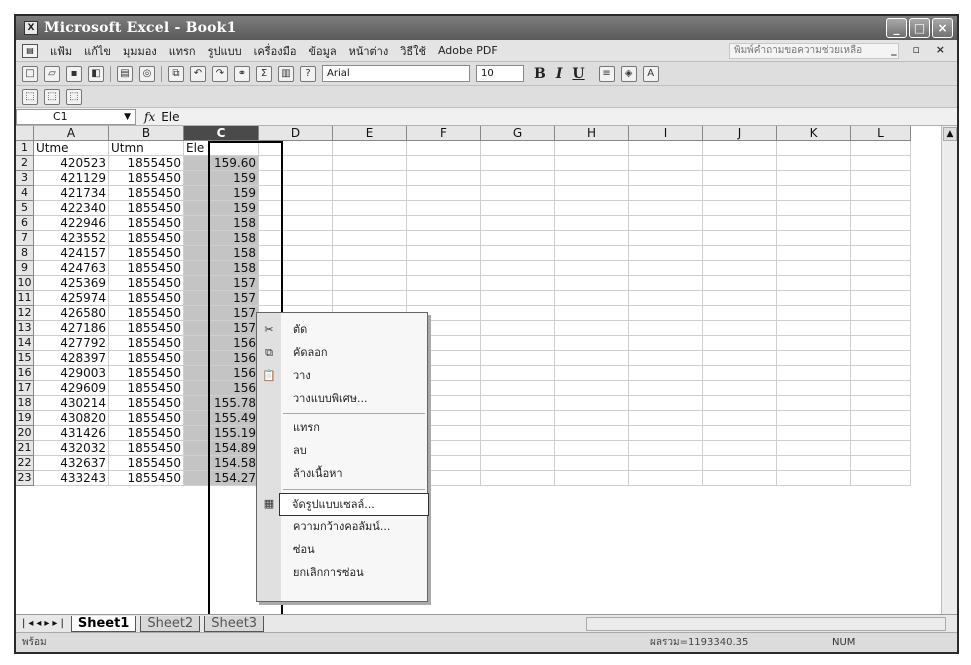 The image size is (971, 665). I want to click on row-header: 16, so click(25, 373).